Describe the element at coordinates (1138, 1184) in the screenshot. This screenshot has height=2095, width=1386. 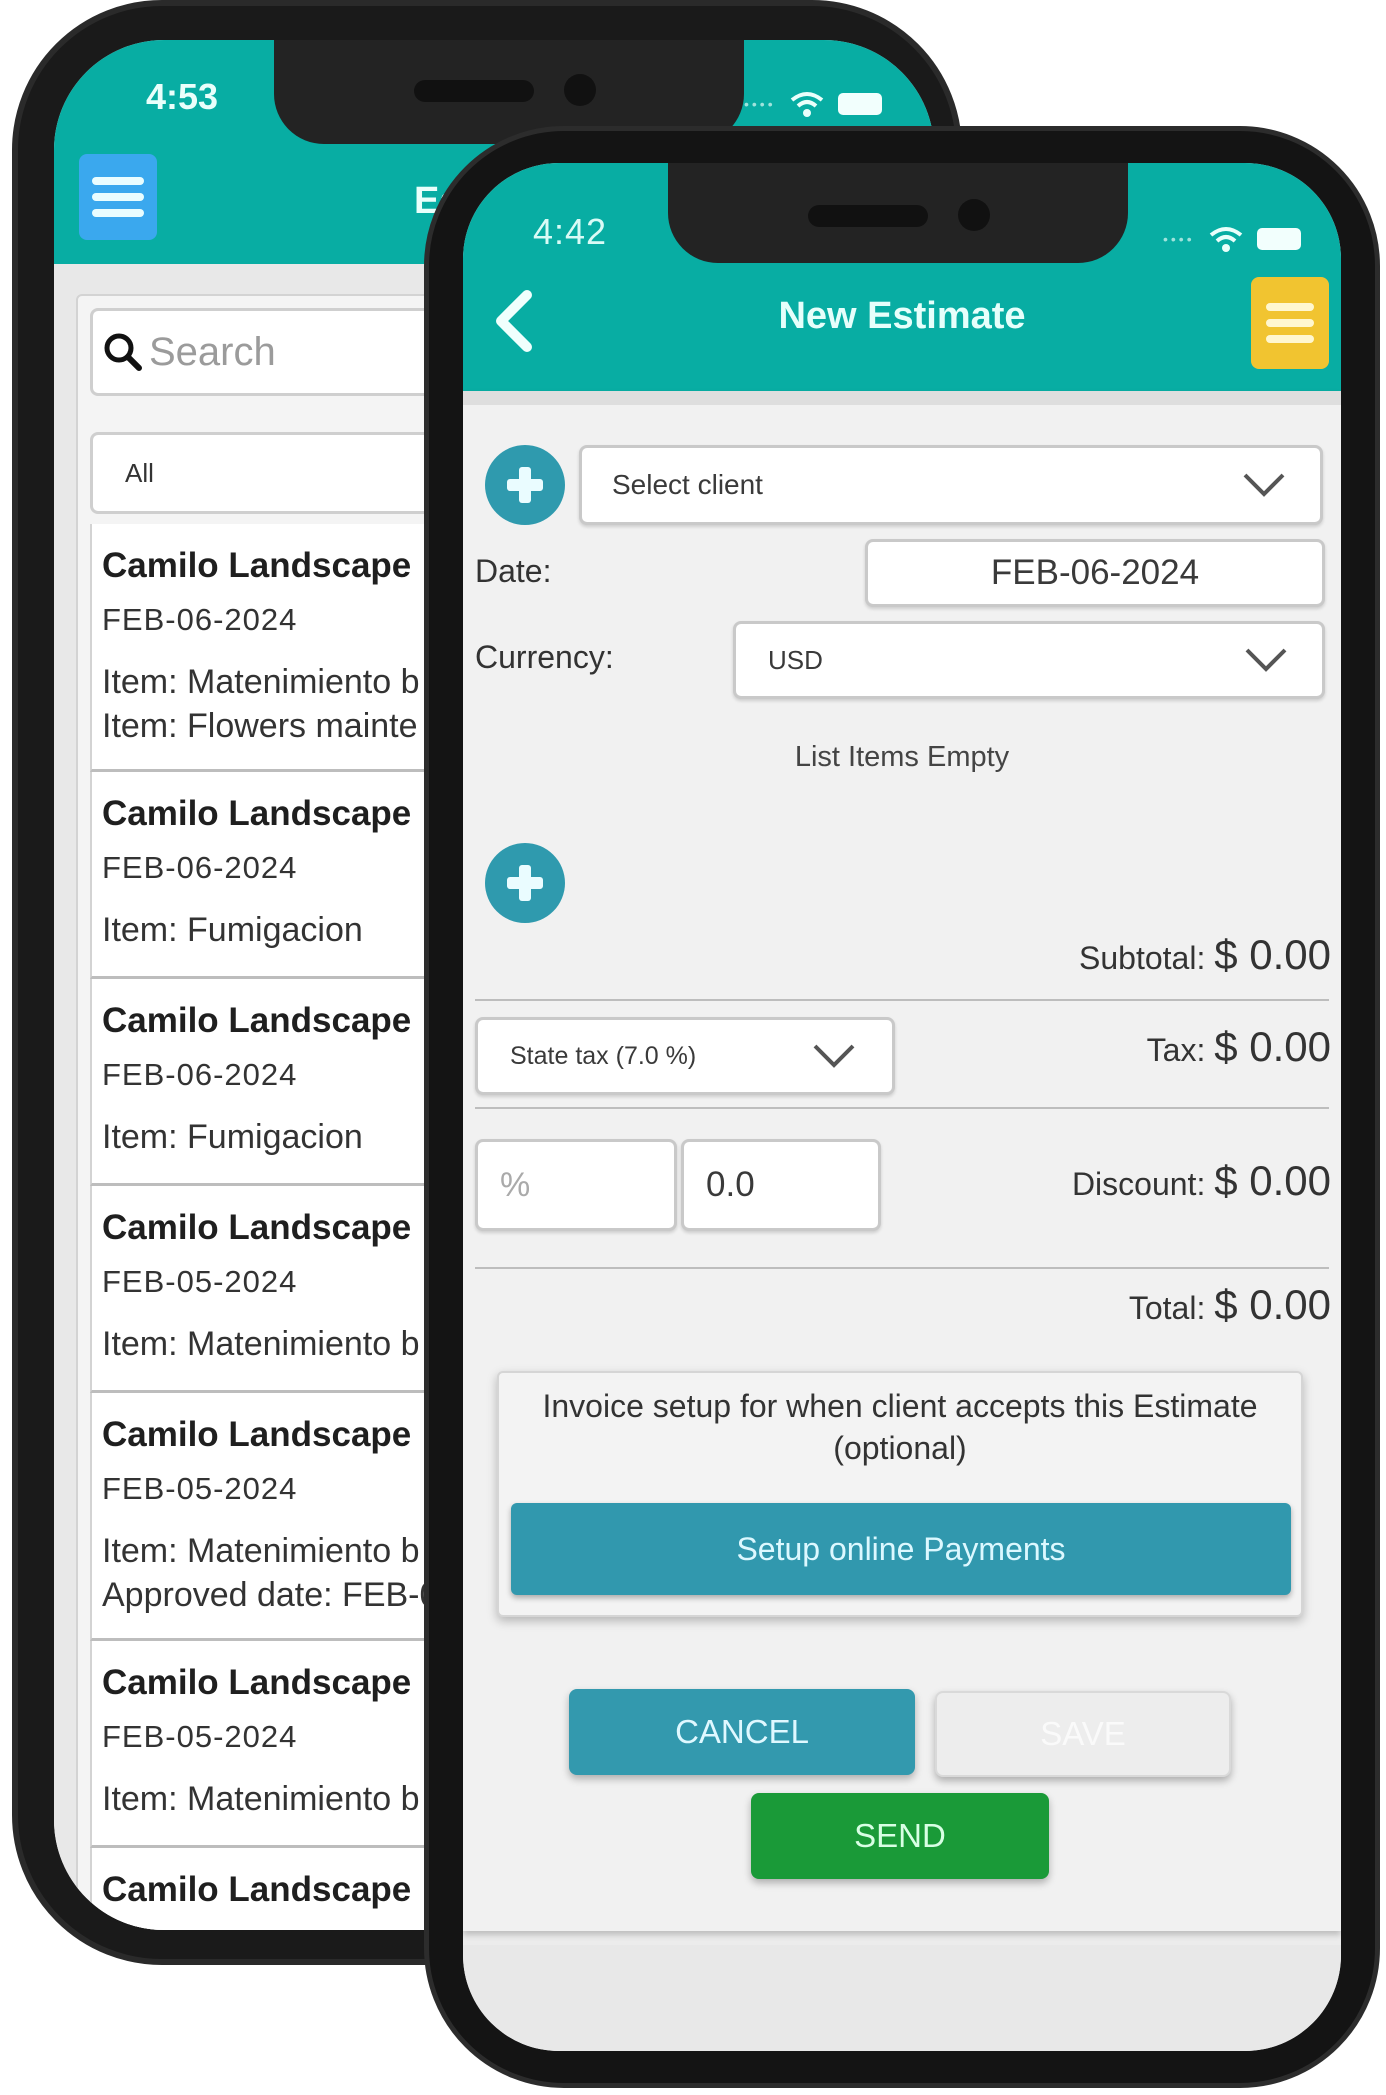
I see `discount-label: Discount:` at that location.